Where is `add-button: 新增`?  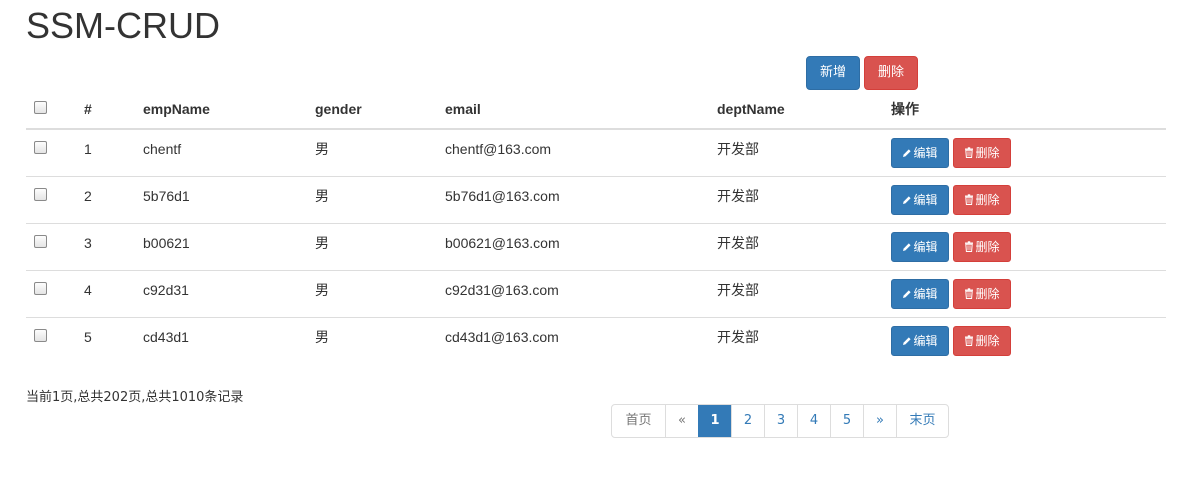 add-button: 新增 is located at coordinates (833, 73).